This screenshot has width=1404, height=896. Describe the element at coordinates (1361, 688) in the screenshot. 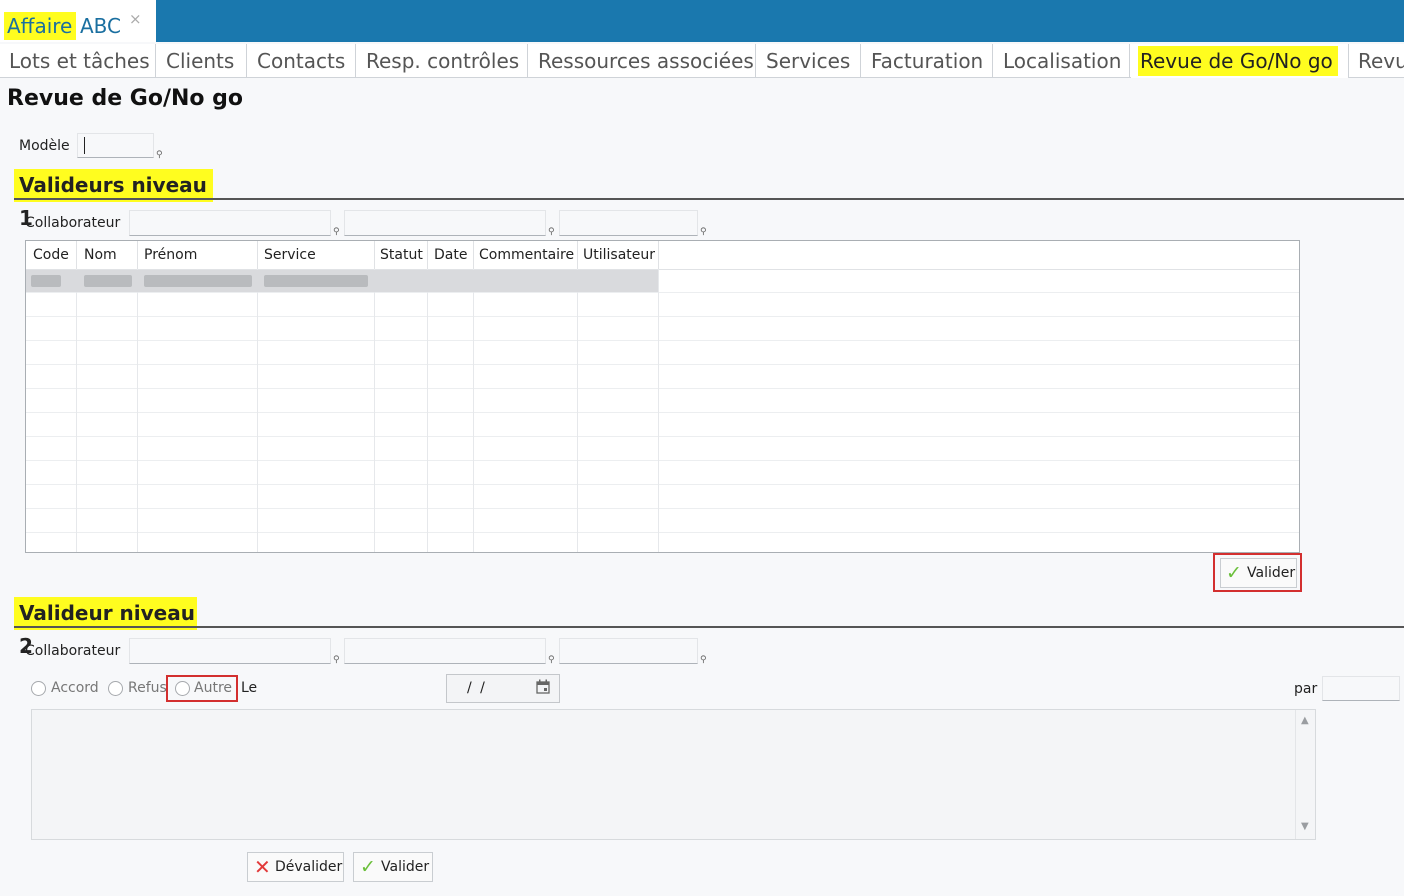

I see `par-input` at that location.